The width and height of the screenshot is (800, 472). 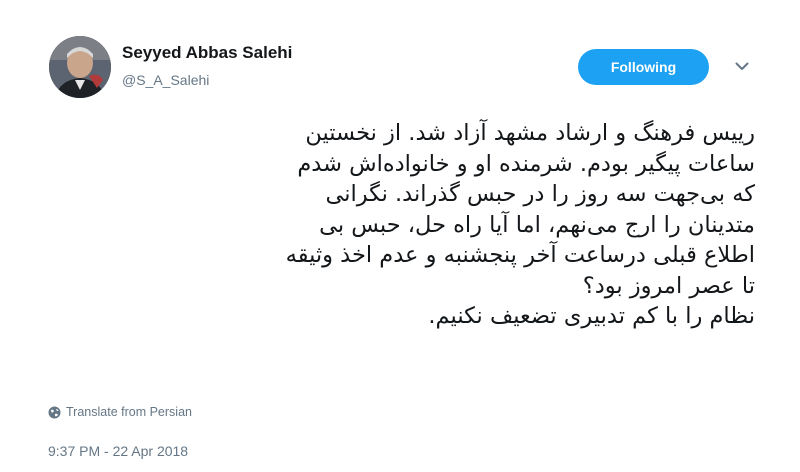 What do you see at coordinates (742, 66) in the screenshot?
I see `chevron-down-icon` at bounding box center [742, 66].